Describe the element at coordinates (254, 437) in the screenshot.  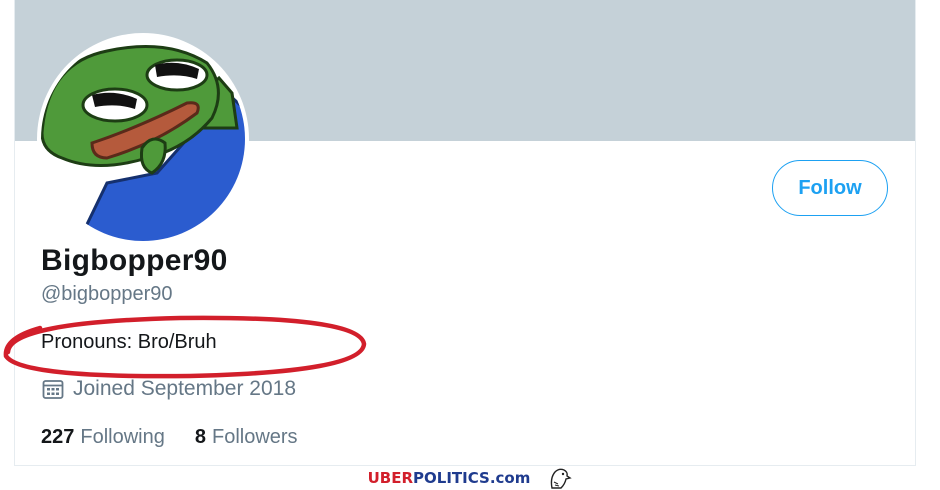
I see `followers-label: Followers` at that location.